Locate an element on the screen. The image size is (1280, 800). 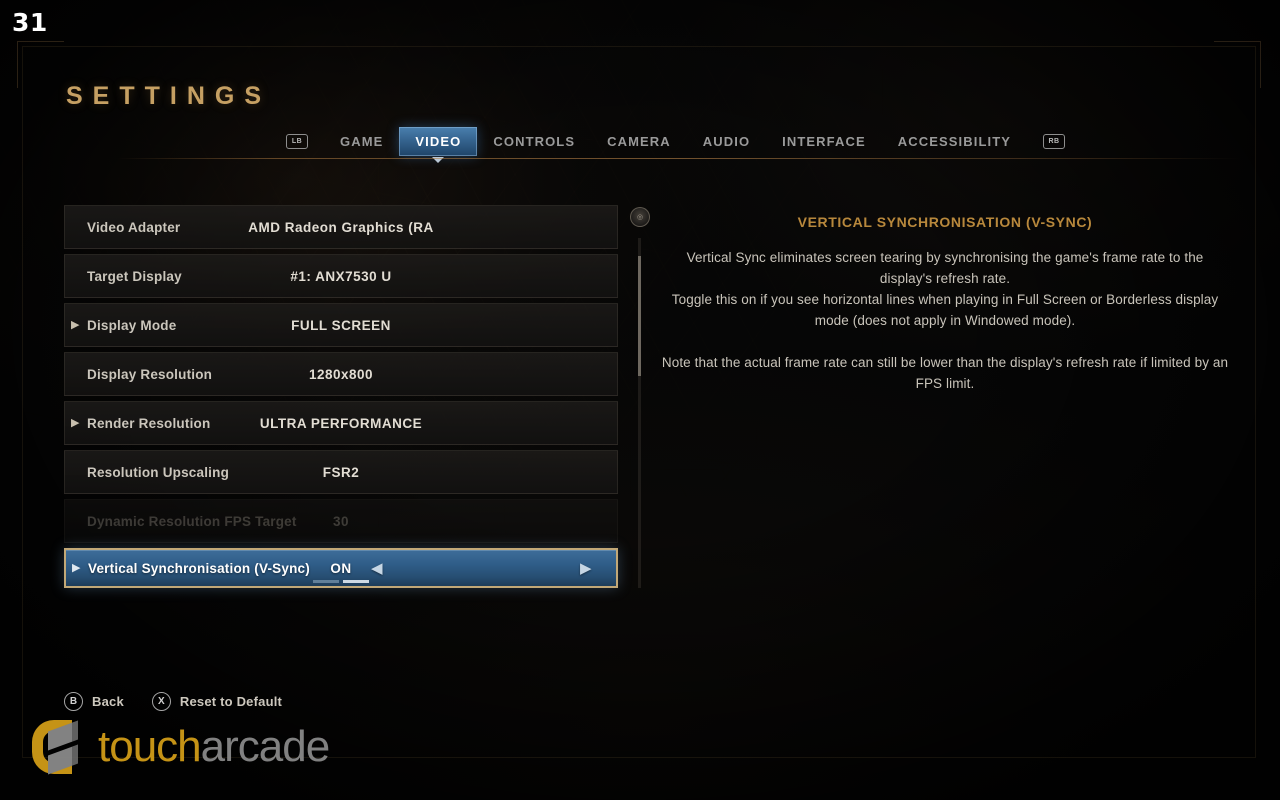
setting-label: Render Resolution is located at coordinates (149, 423).